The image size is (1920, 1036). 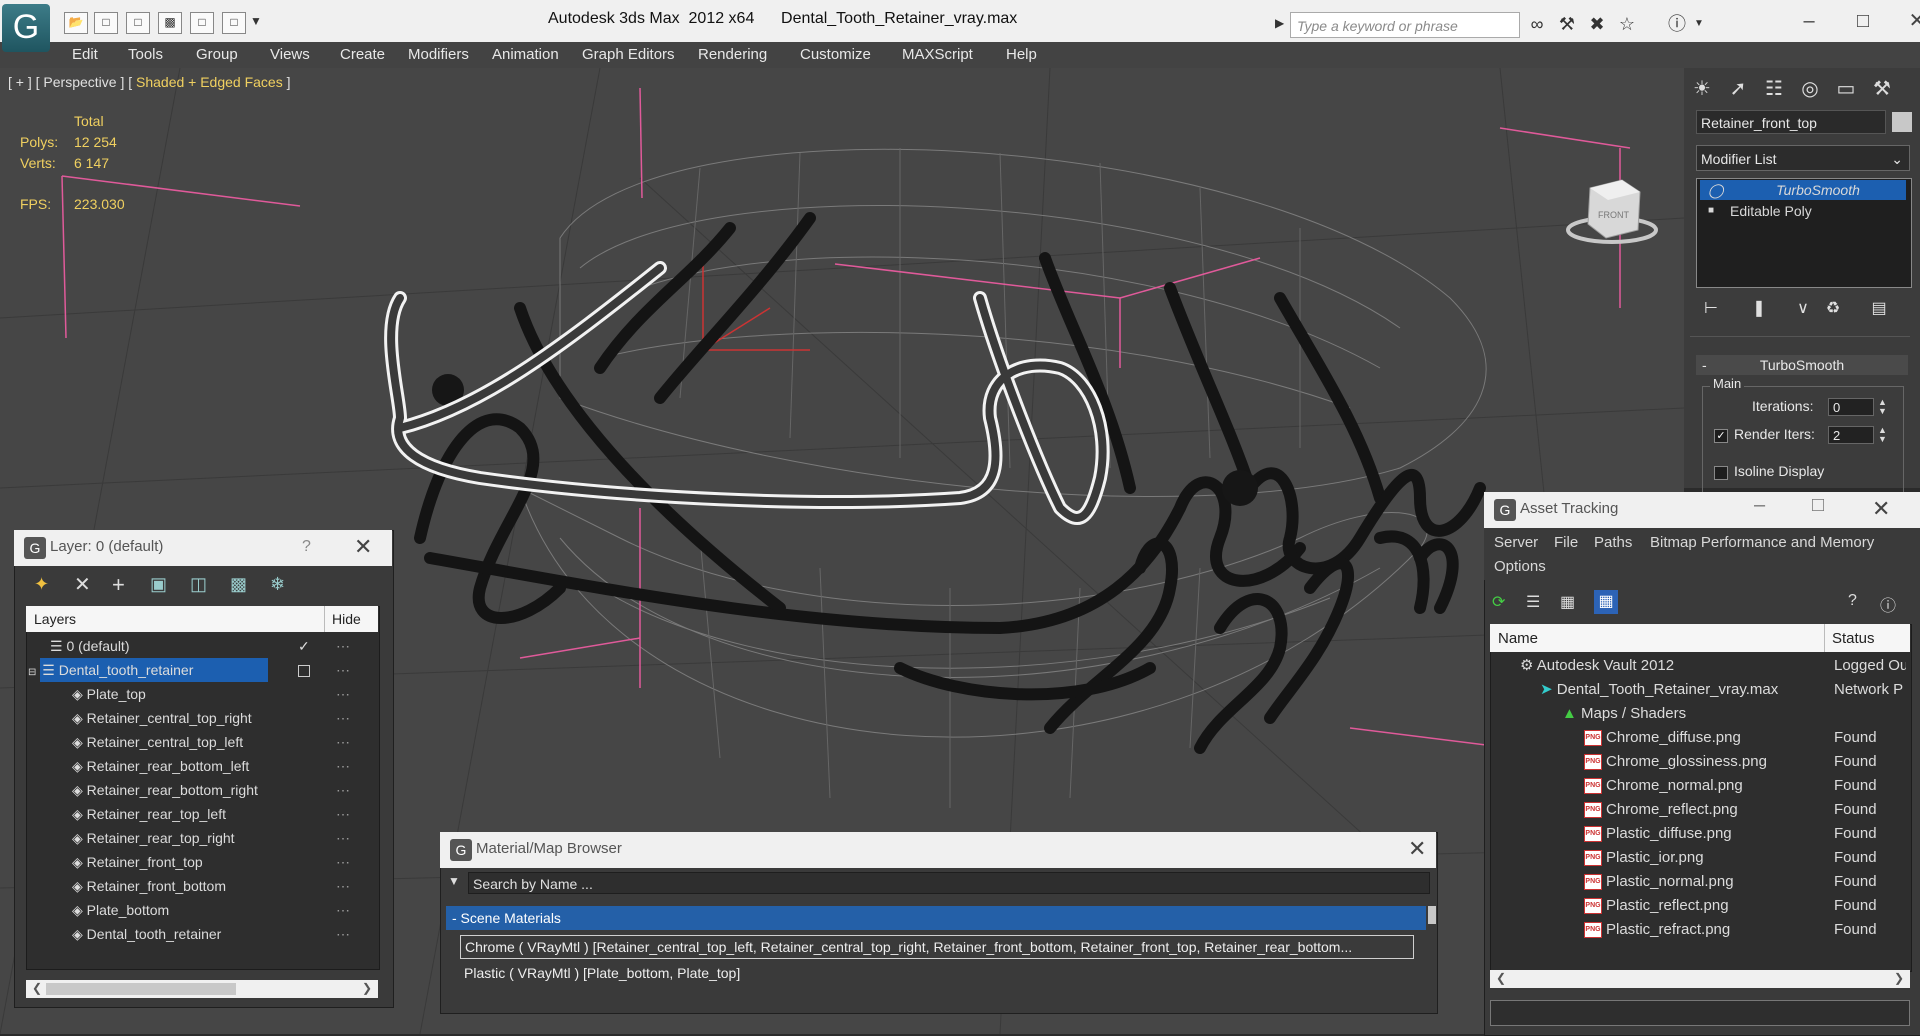 I want to click on binoculars-icon: ∞, so click(x=1537, y=24).